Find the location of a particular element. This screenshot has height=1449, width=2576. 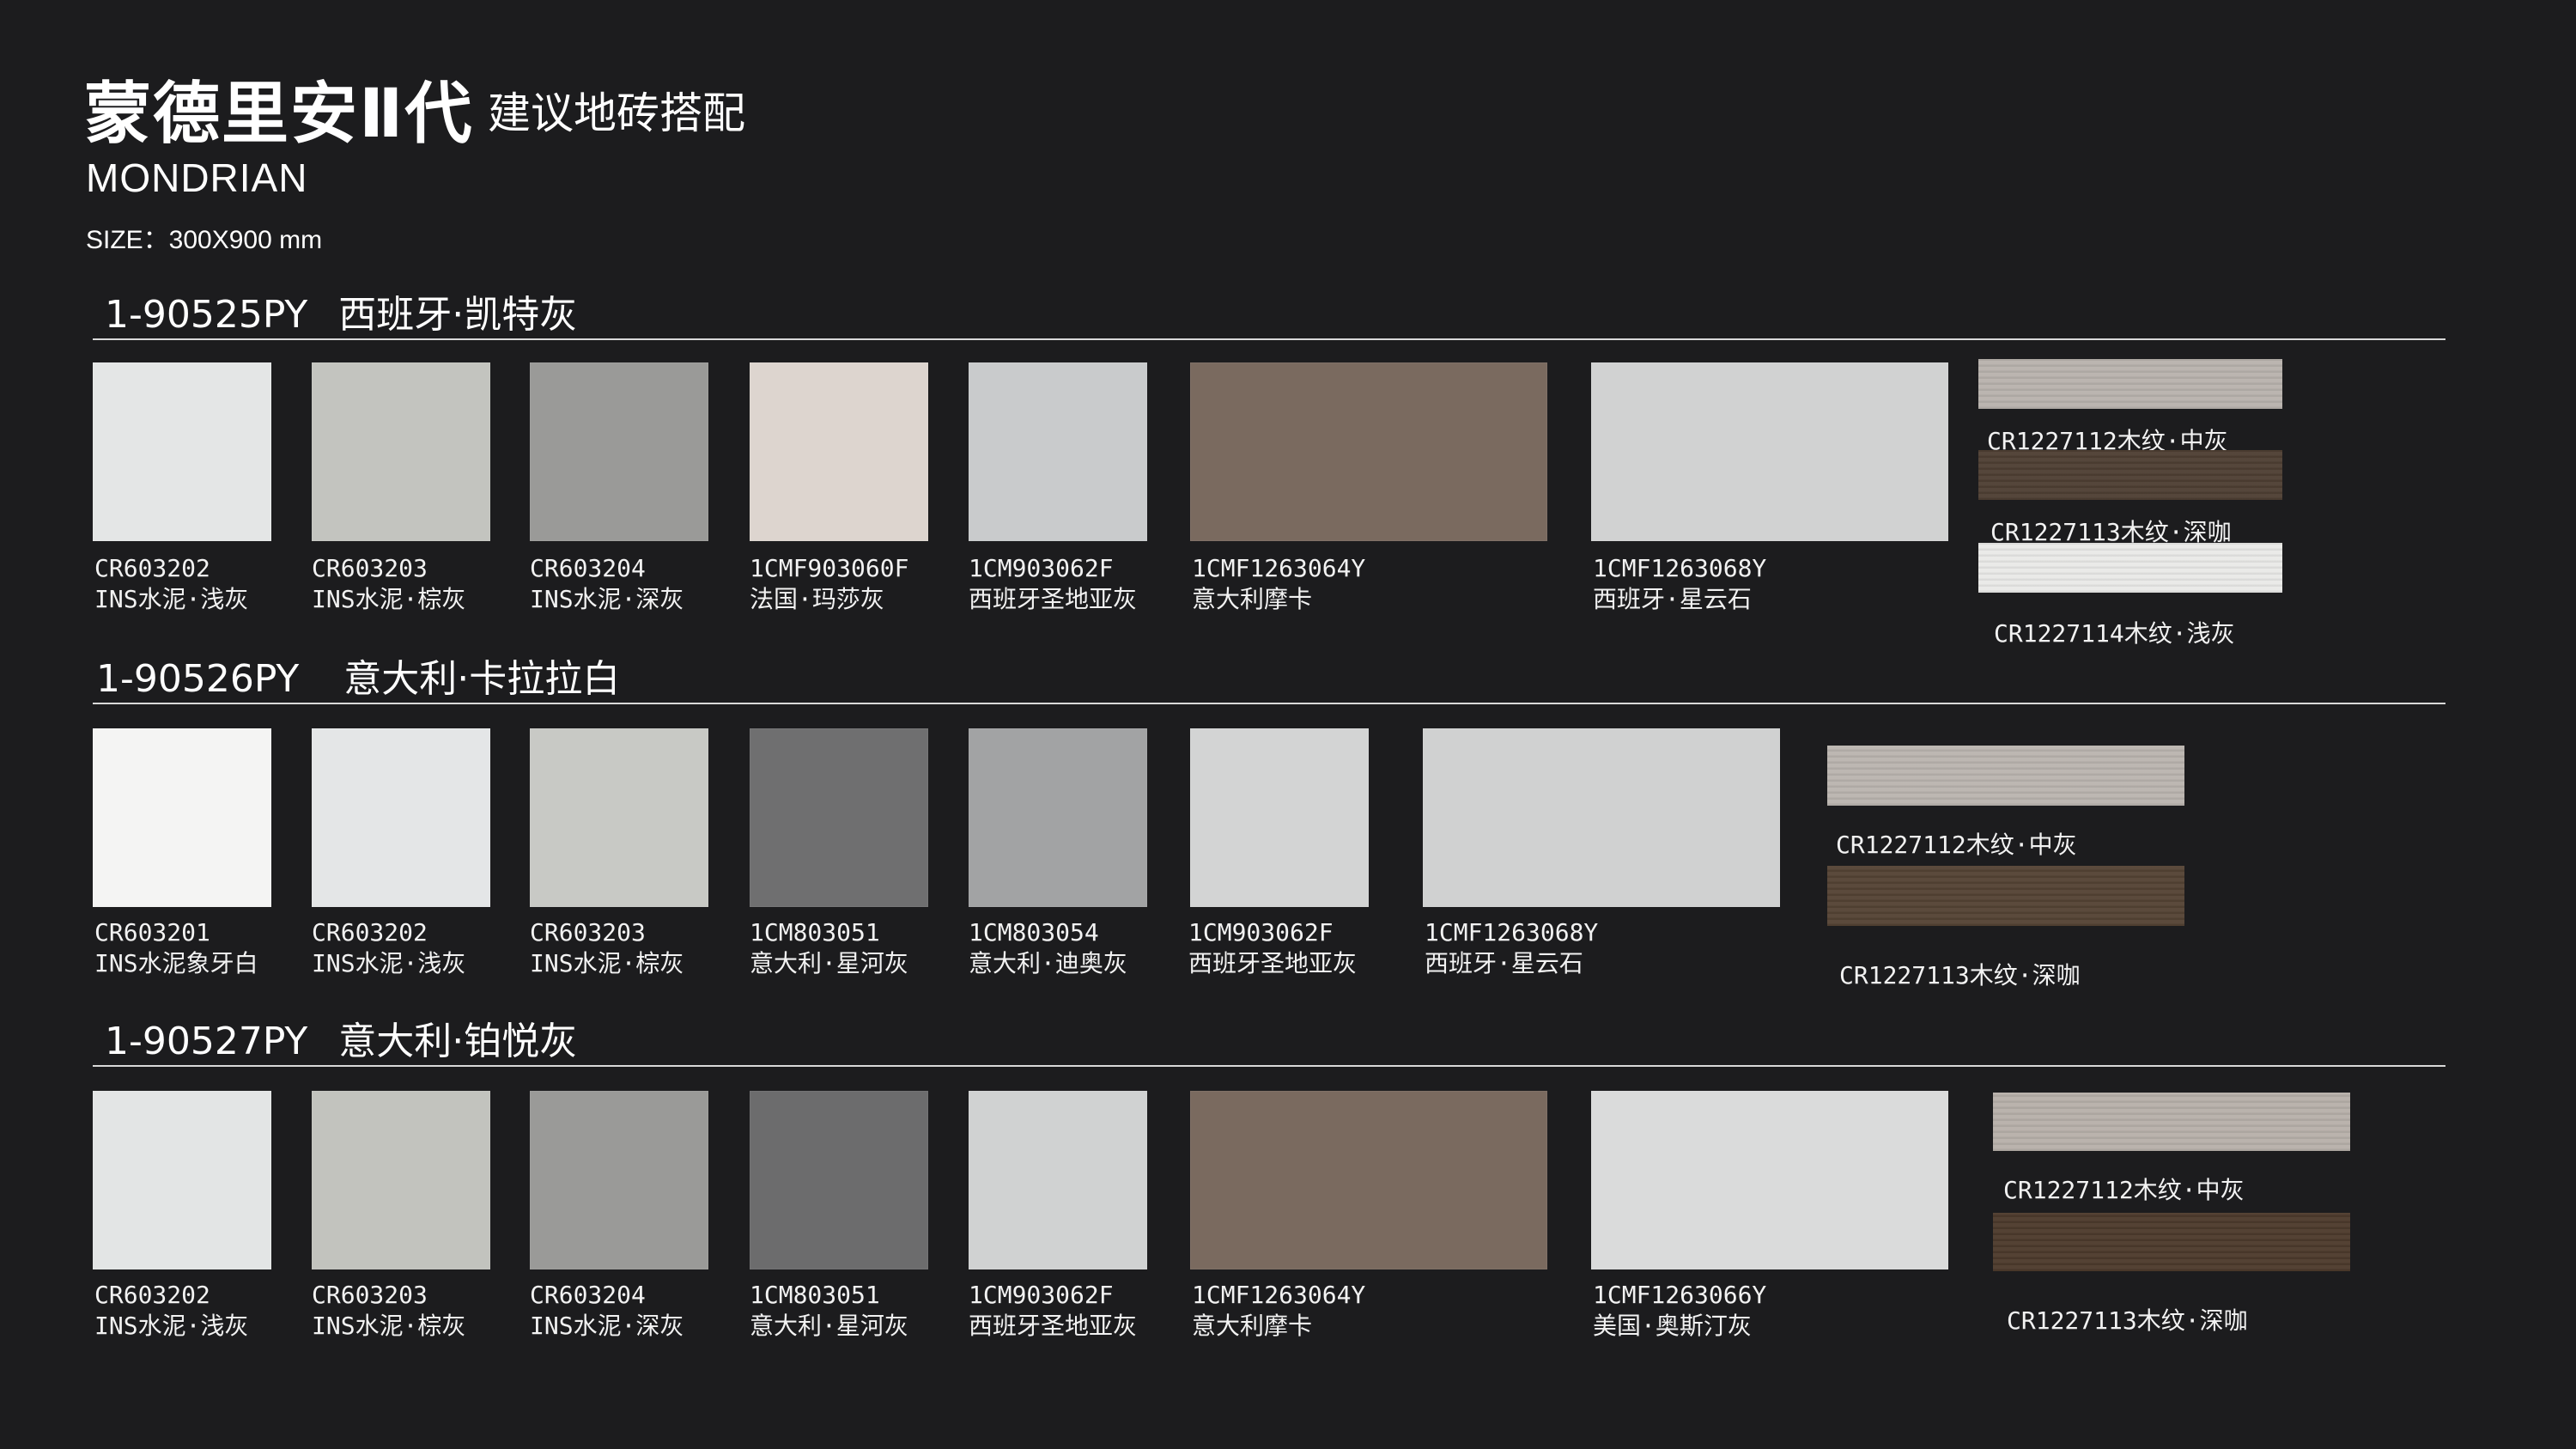

tile-code: 1CM803051 is located at coordinates (815, 932).